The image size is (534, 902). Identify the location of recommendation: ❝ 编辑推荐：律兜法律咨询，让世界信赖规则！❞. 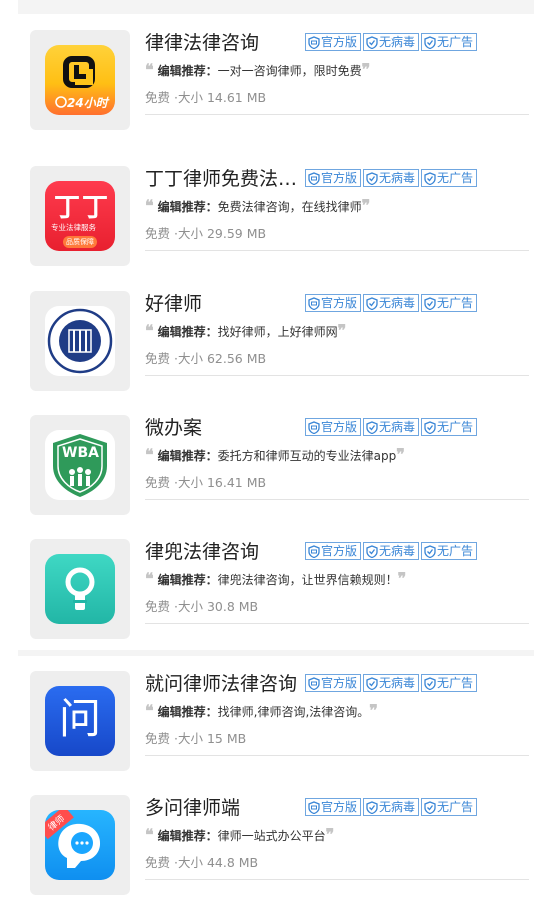
(275, 579).